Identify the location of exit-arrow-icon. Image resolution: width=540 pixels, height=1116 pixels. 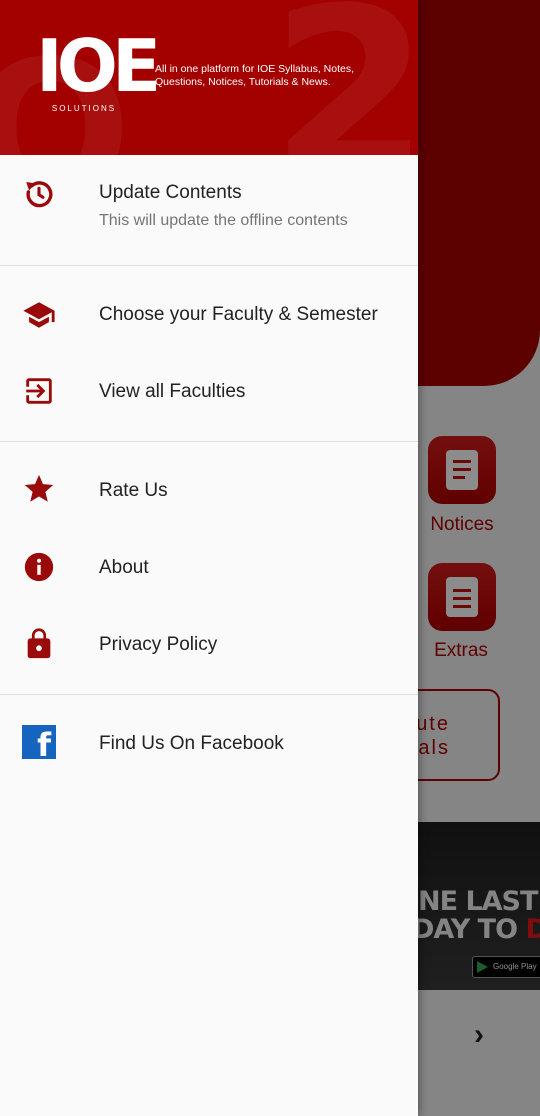
(39, 391).